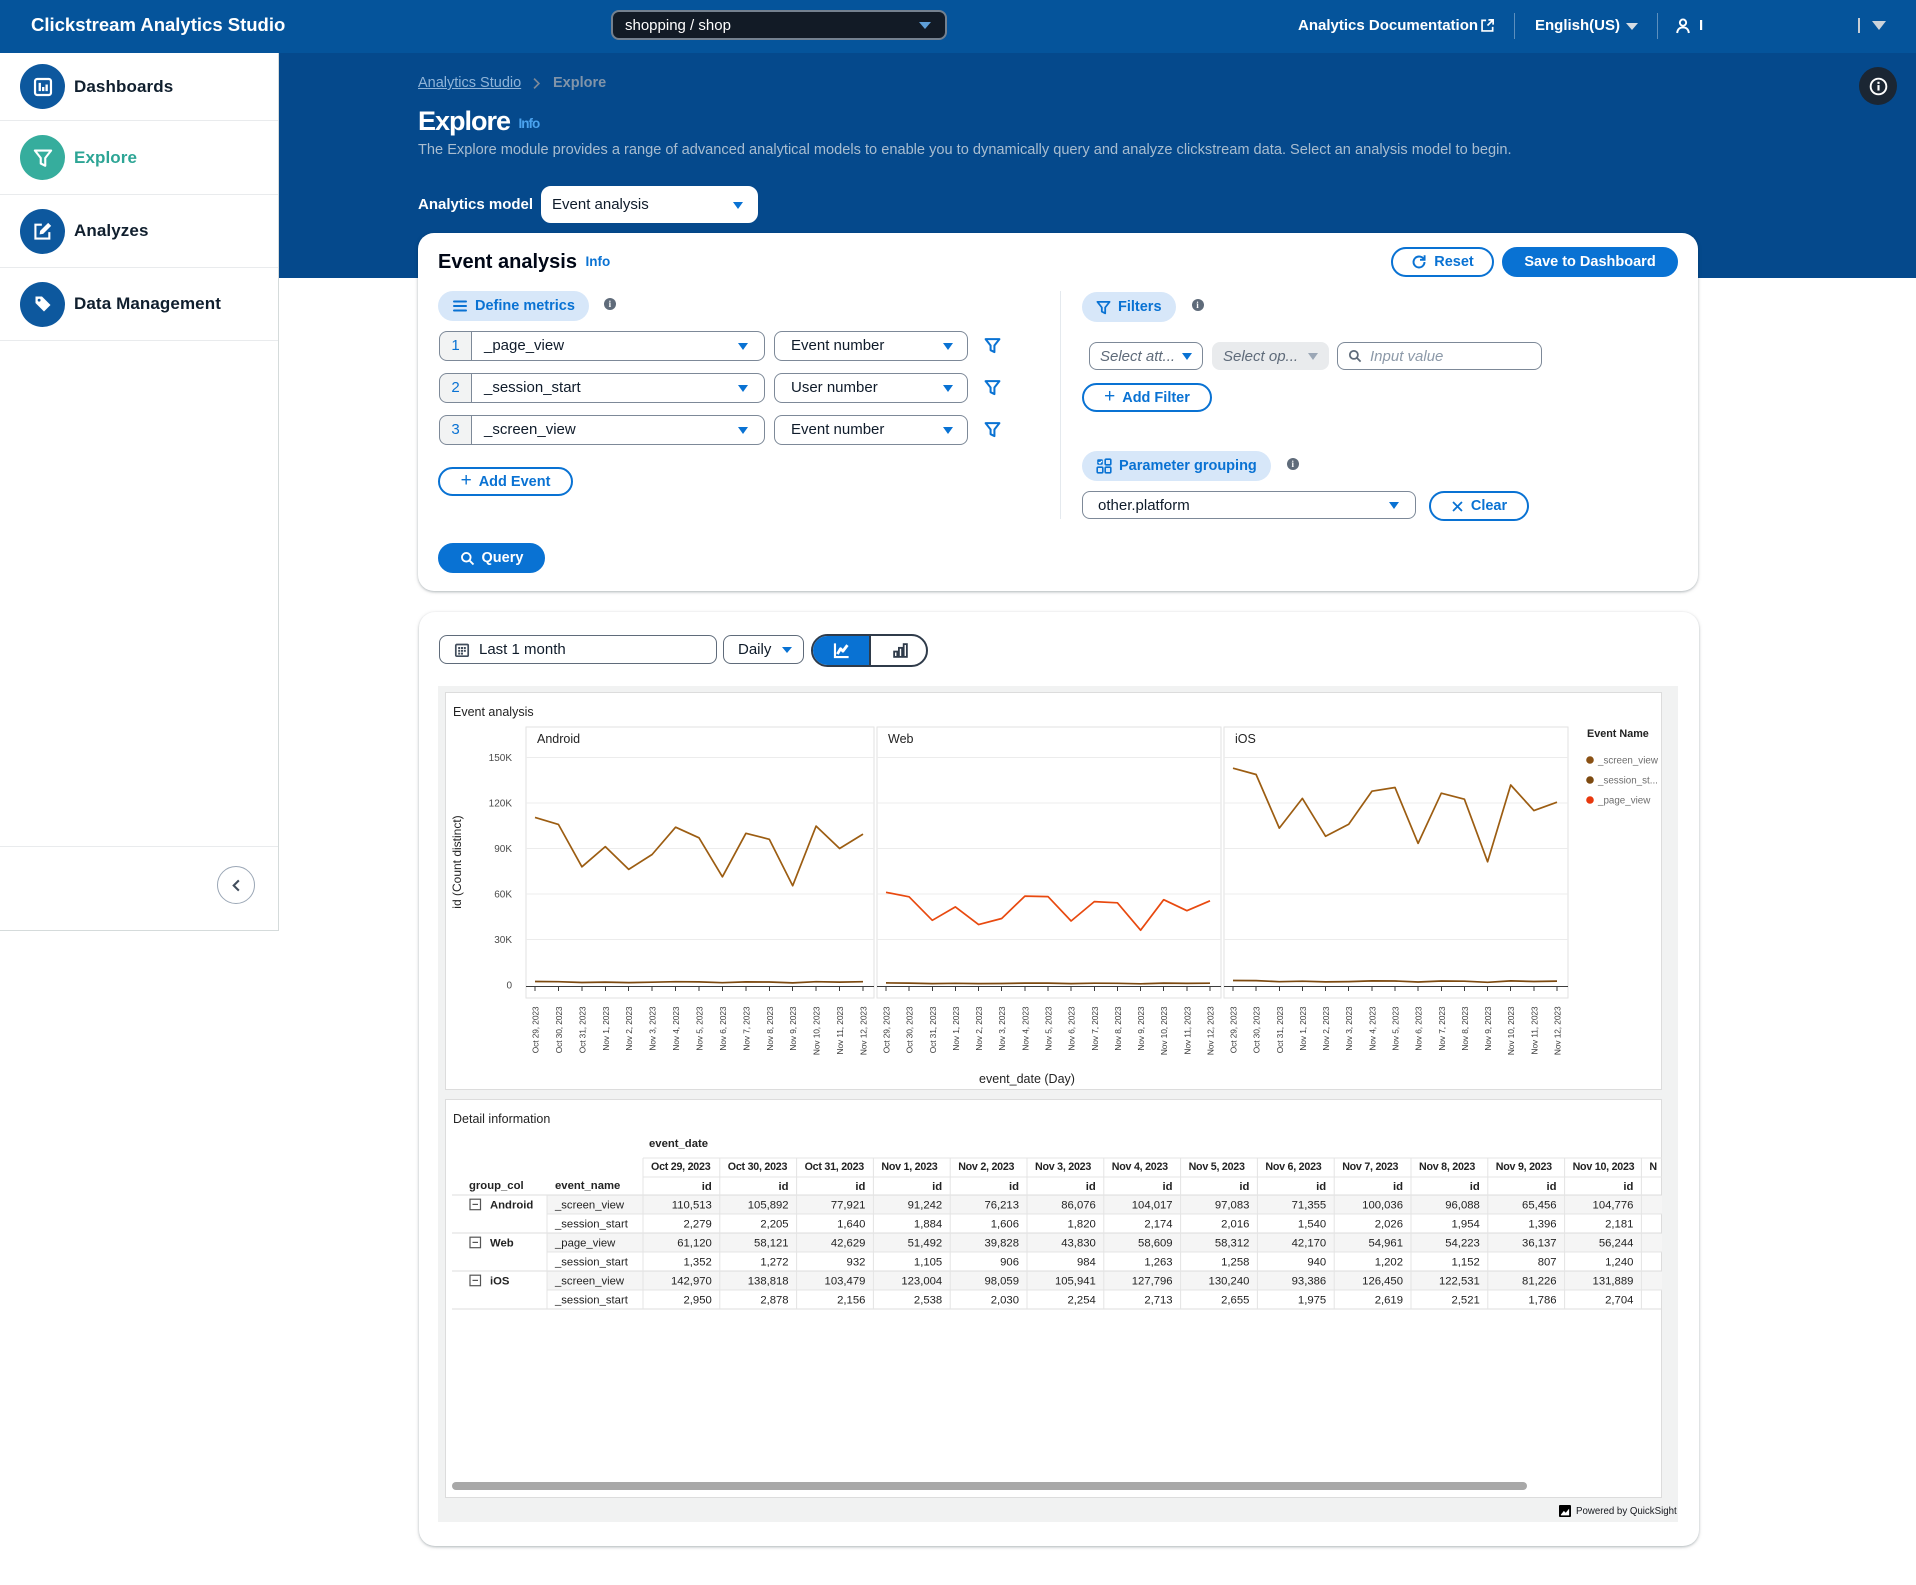 This screenshot has height=1585, width=1916. Describe the element at coordinates (1619, 1301) in the screenshot. I see `svg-text: 2,704` at that location.